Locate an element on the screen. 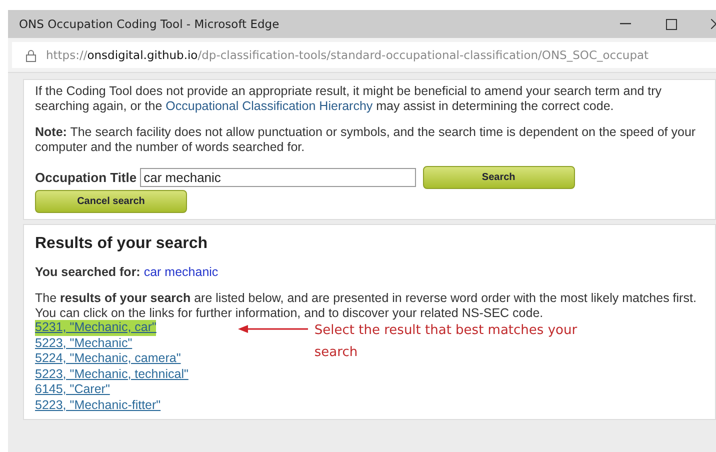 The image size is (716, 452). arrow-icon is located at coordinates (273, 329).